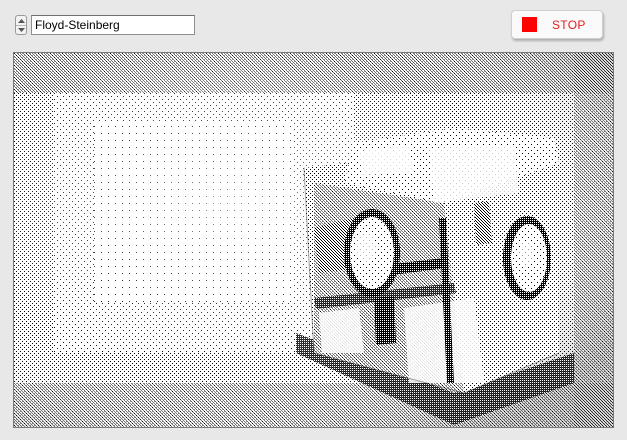 The image size is (627, 440). I want to click on stop-square-icon, so click(529, 24).